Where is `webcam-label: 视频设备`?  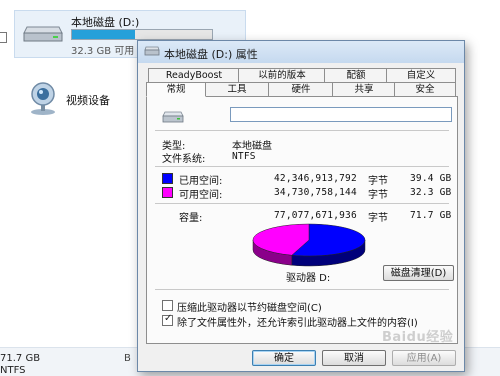
webcam-label: 视频设备 is located at coordinates (88, 100).